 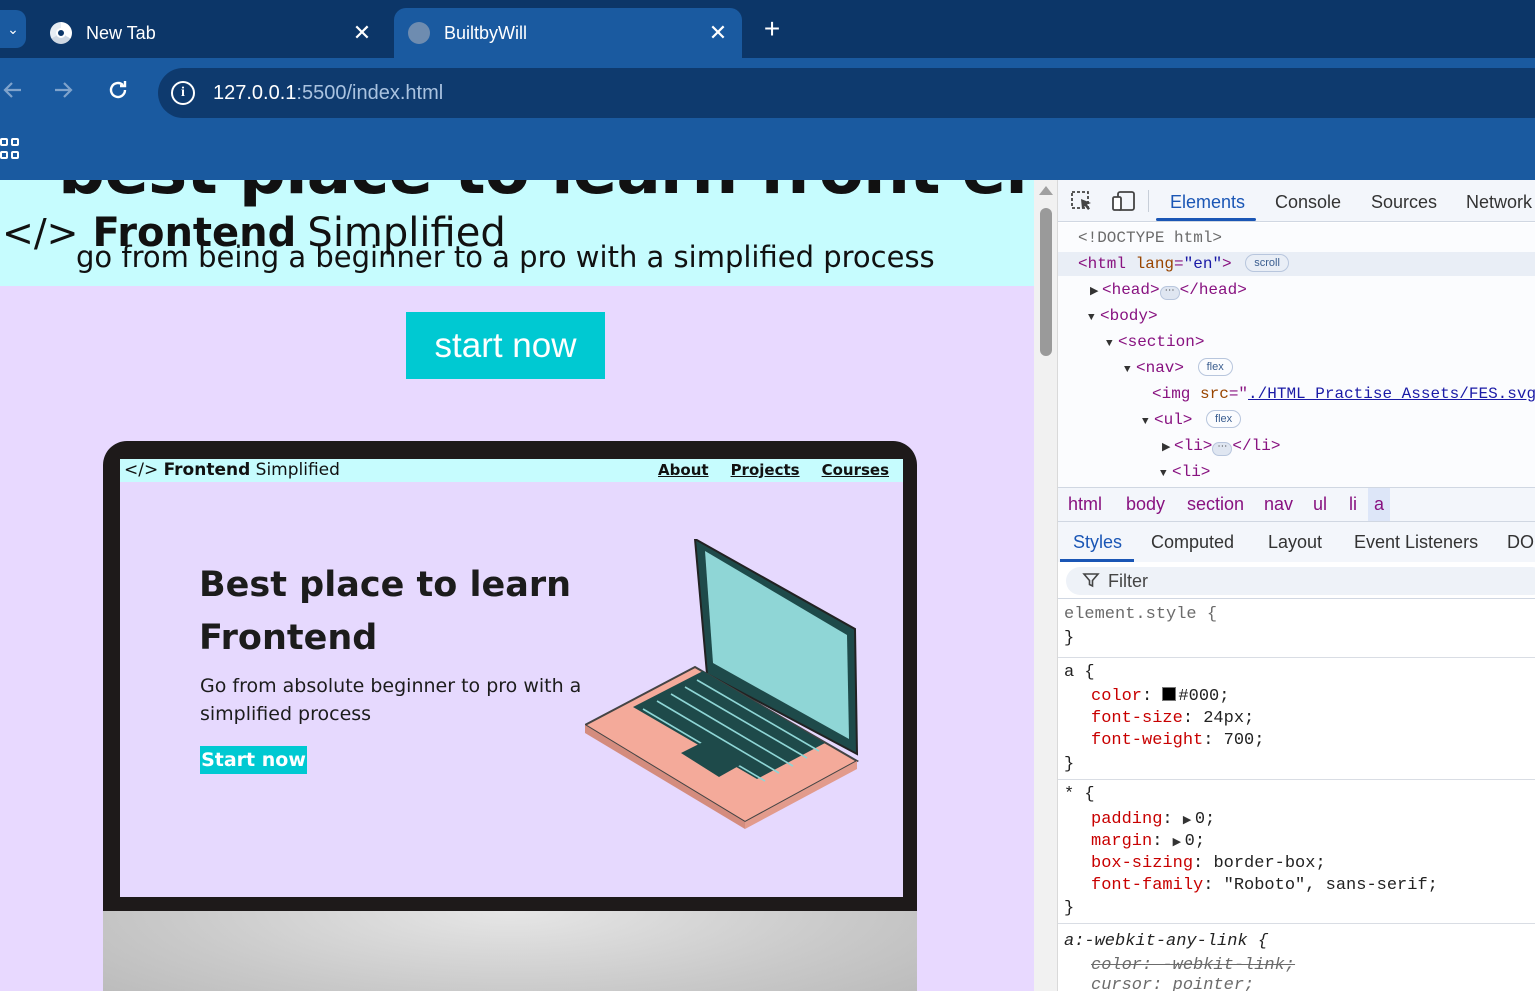 What do you see at coordinates (1124, 201) in the screenshot?
I see `device-toolbar-icon` at bounding box center [1124, 201].